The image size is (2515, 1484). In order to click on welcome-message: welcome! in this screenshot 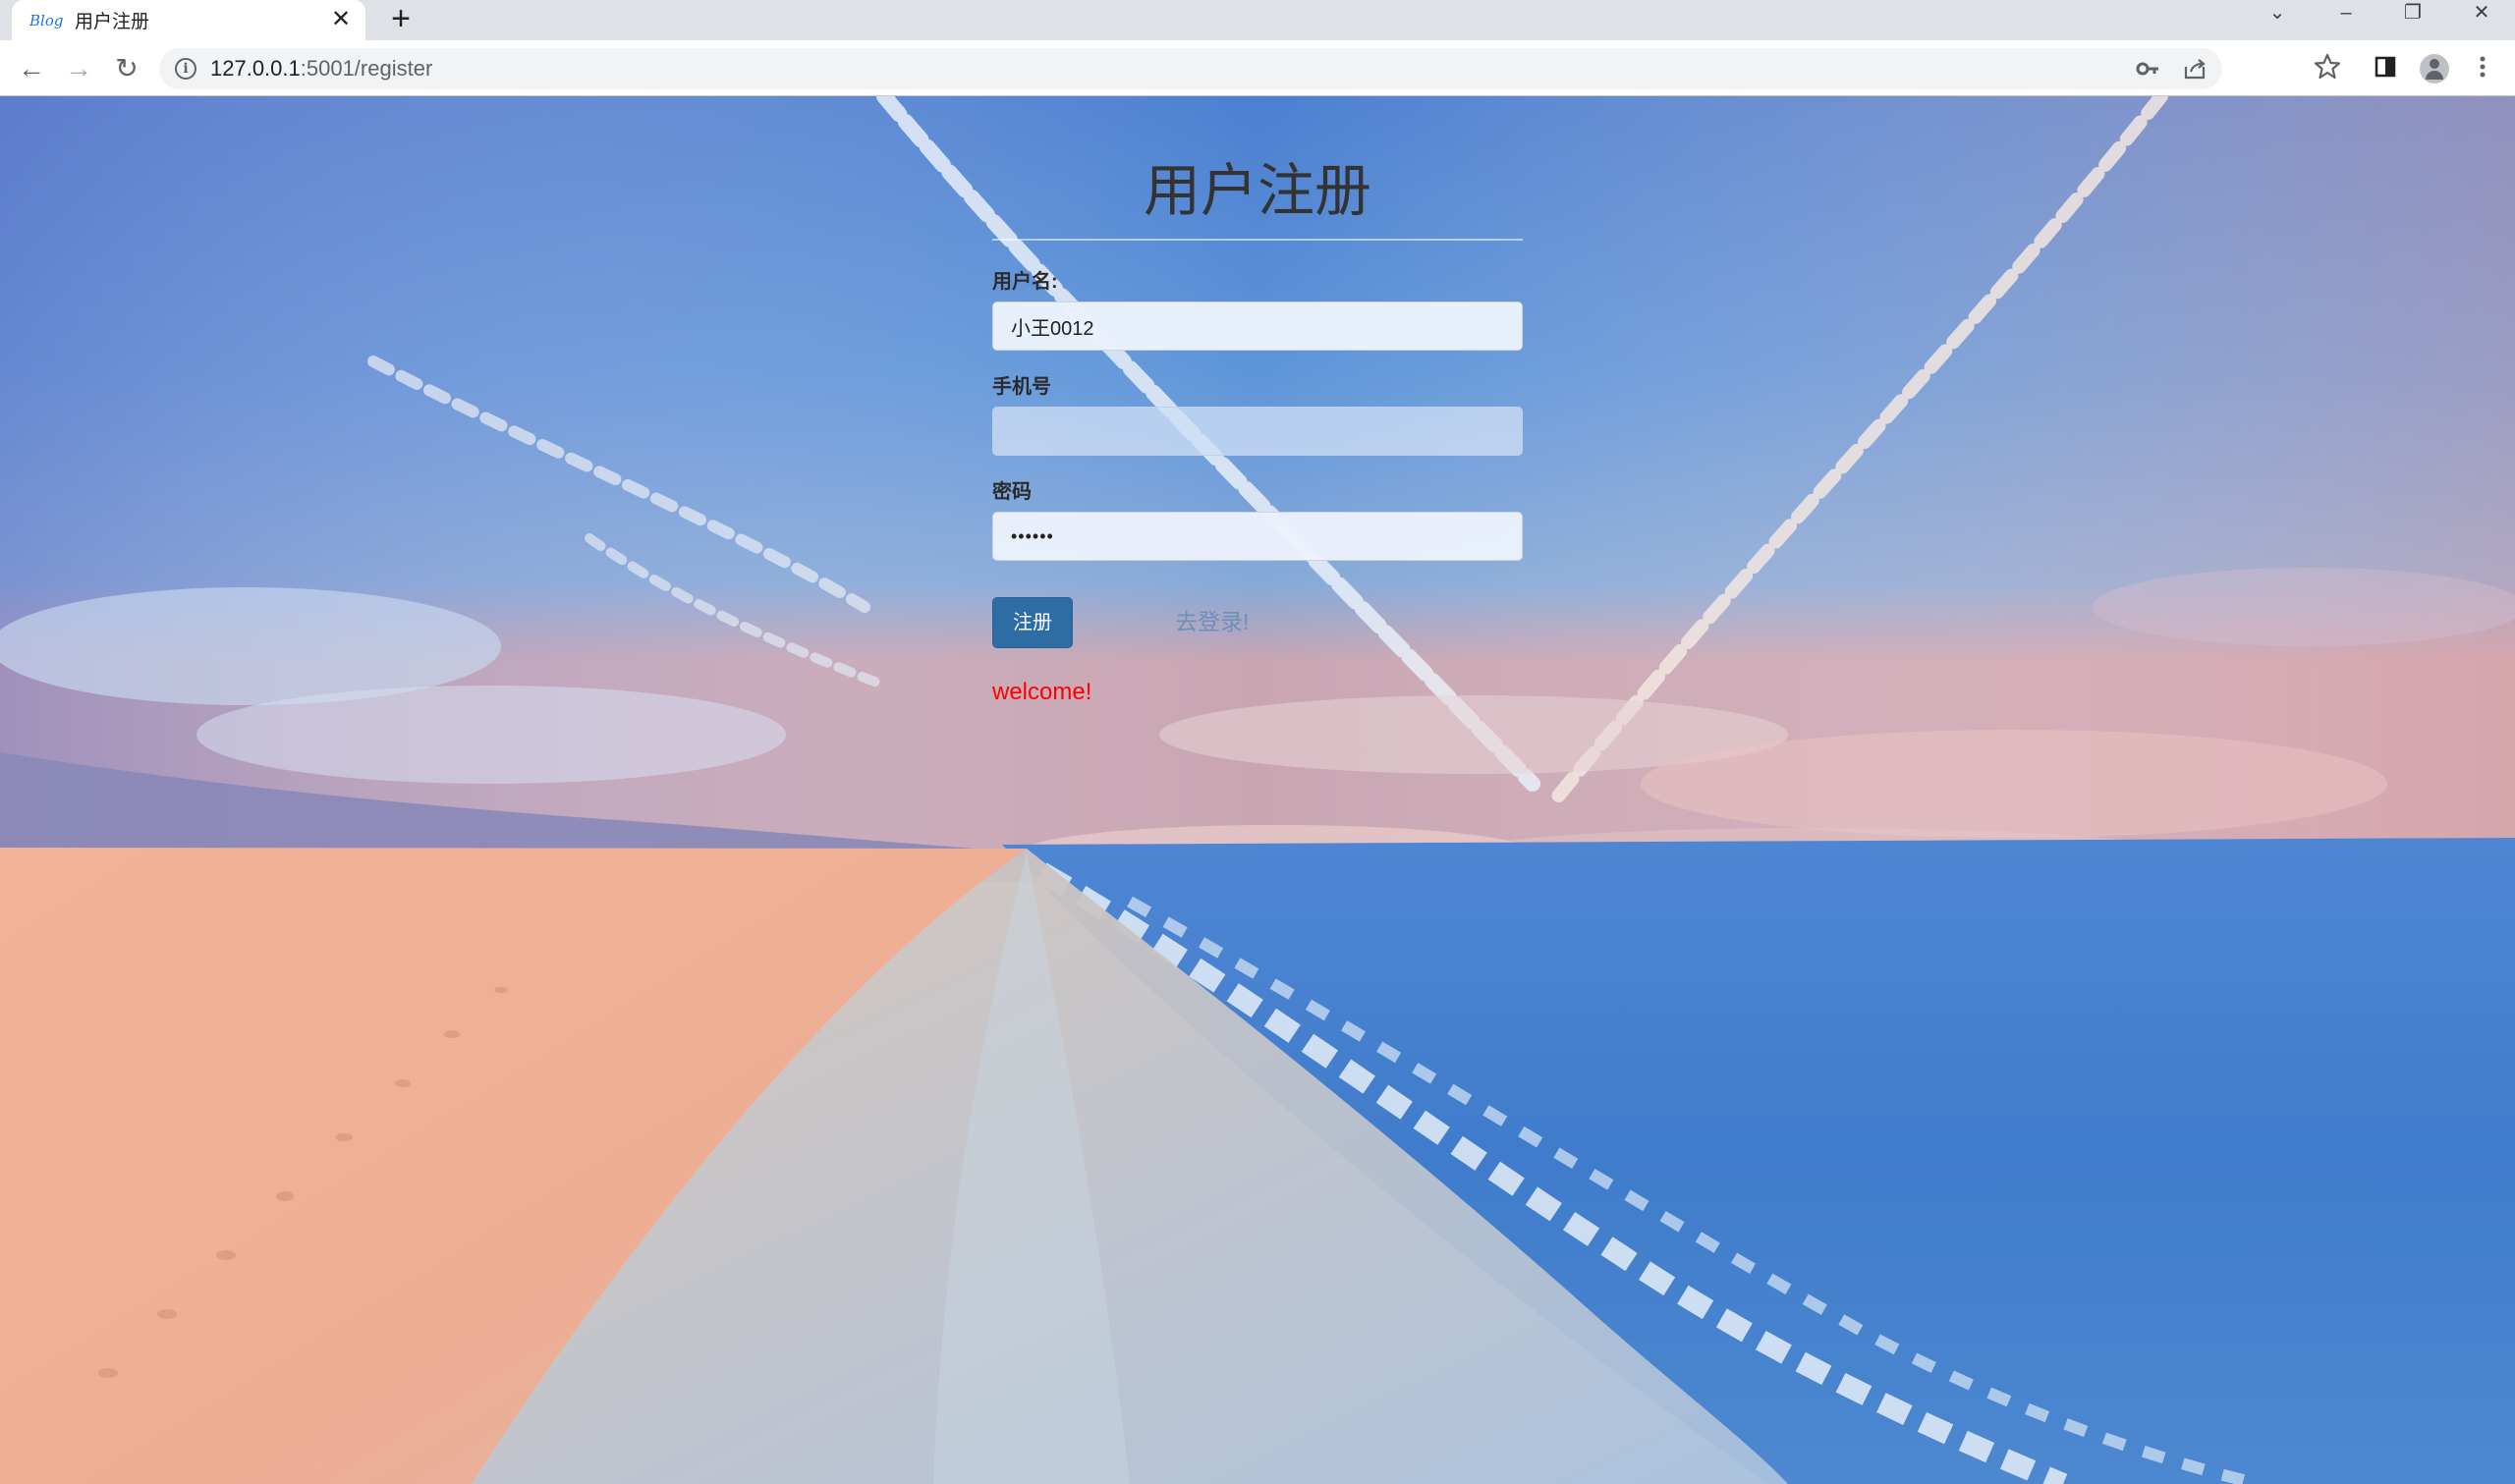, I will do `click(1042, 692)`.